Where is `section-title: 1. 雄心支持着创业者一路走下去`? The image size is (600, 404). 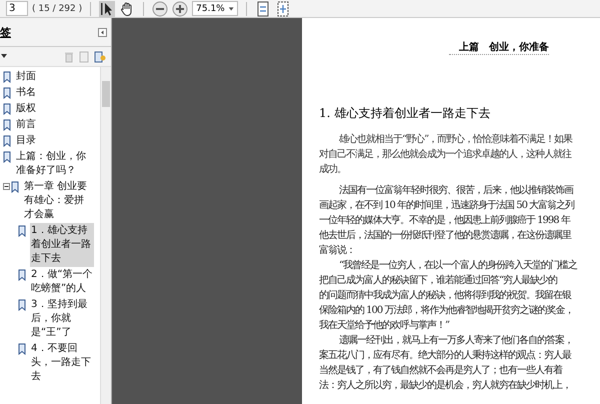
section-title: 1. 雄心支持着创业者一路走下去 is located at coordinates (405, 113).